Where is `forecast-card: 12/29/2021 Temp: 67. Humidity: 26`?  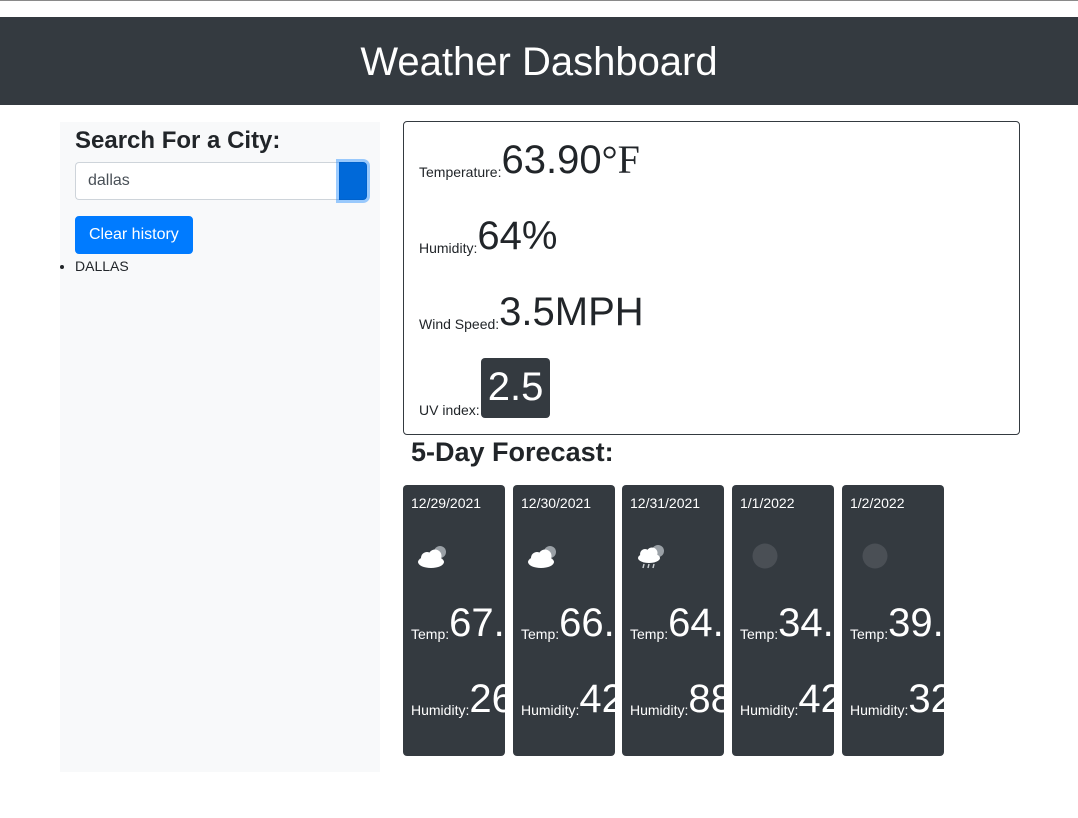
forecast-card: 12/29/2021 Temp: 67. Humidity: 26 is located at coordinates (454, 620).